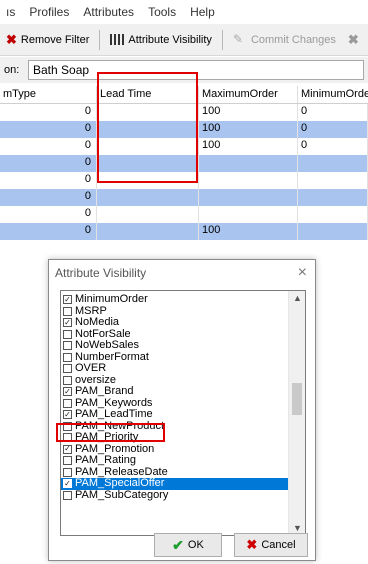 This screenshot has height=564, width=368. I want to click on attribute-label: NotForSale, so click(103, 333).